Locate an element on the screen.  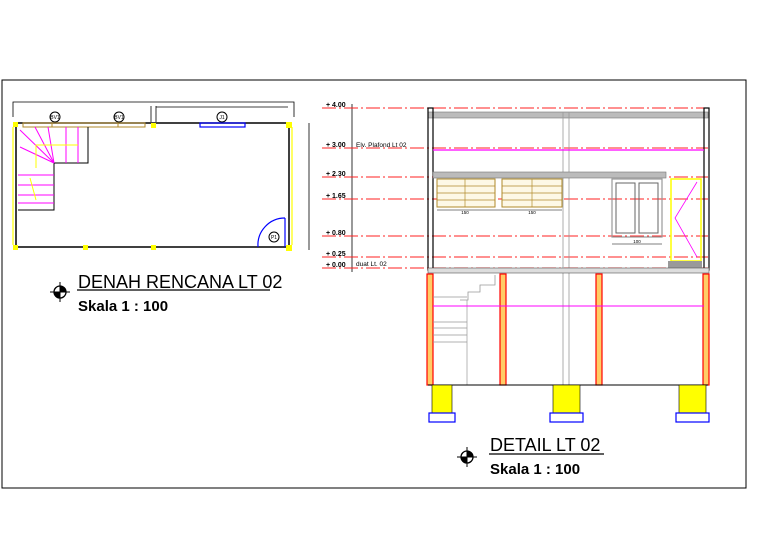
detail-title: DETAIL LT 02 is located at coordinates (545, 445).